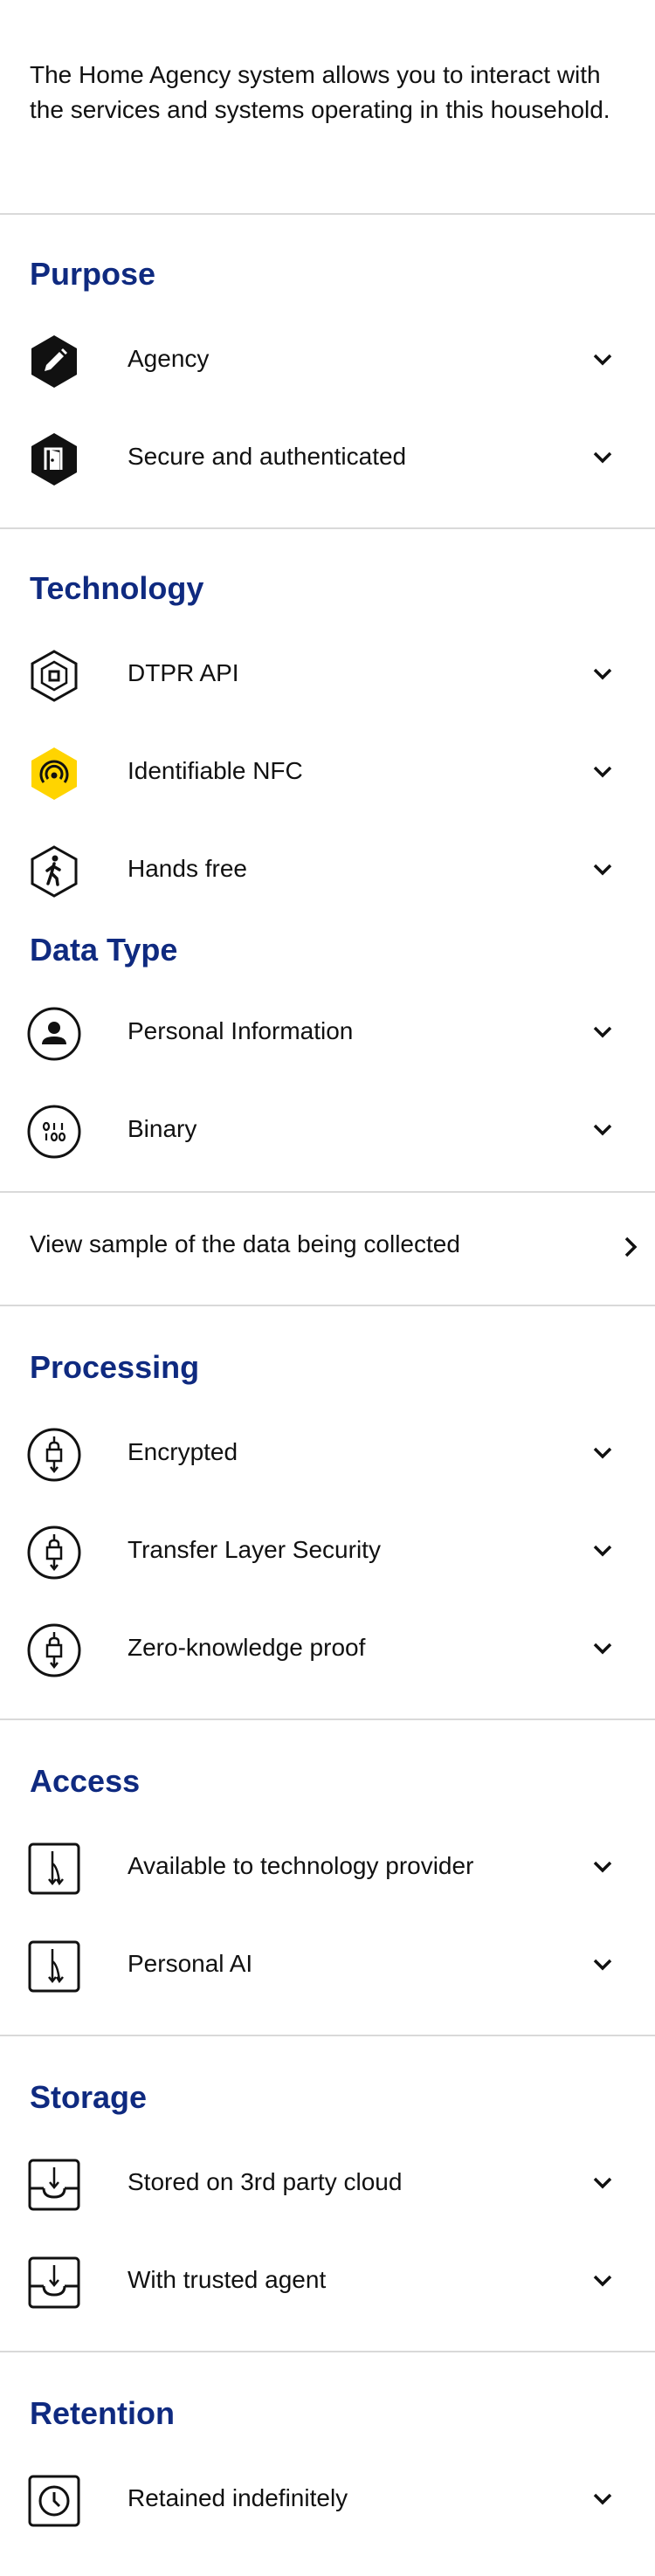 The image size is (655, 2576). I want to click on storage-item-trusted-agent: With trusted agent, so click(327, 2277).